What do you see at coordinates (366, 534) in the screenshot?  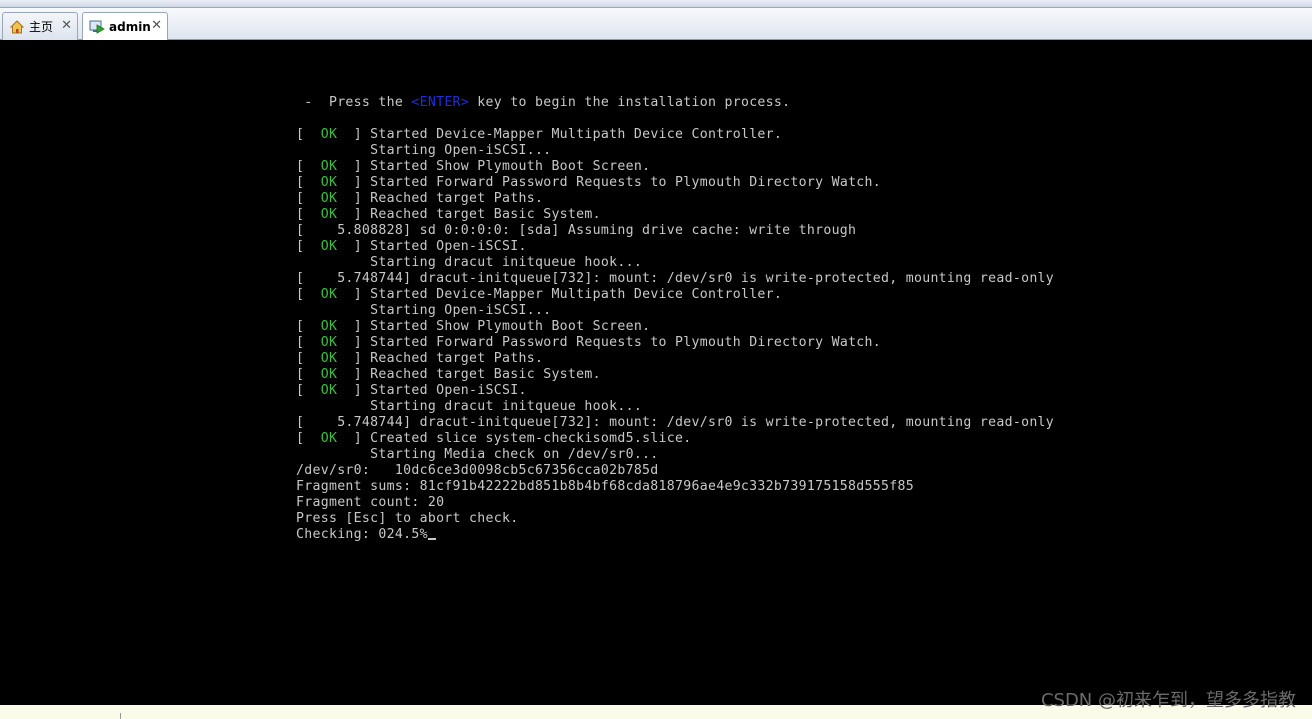 I see `console-line: Checking: 024.5%` at bounding box center [366, 534].